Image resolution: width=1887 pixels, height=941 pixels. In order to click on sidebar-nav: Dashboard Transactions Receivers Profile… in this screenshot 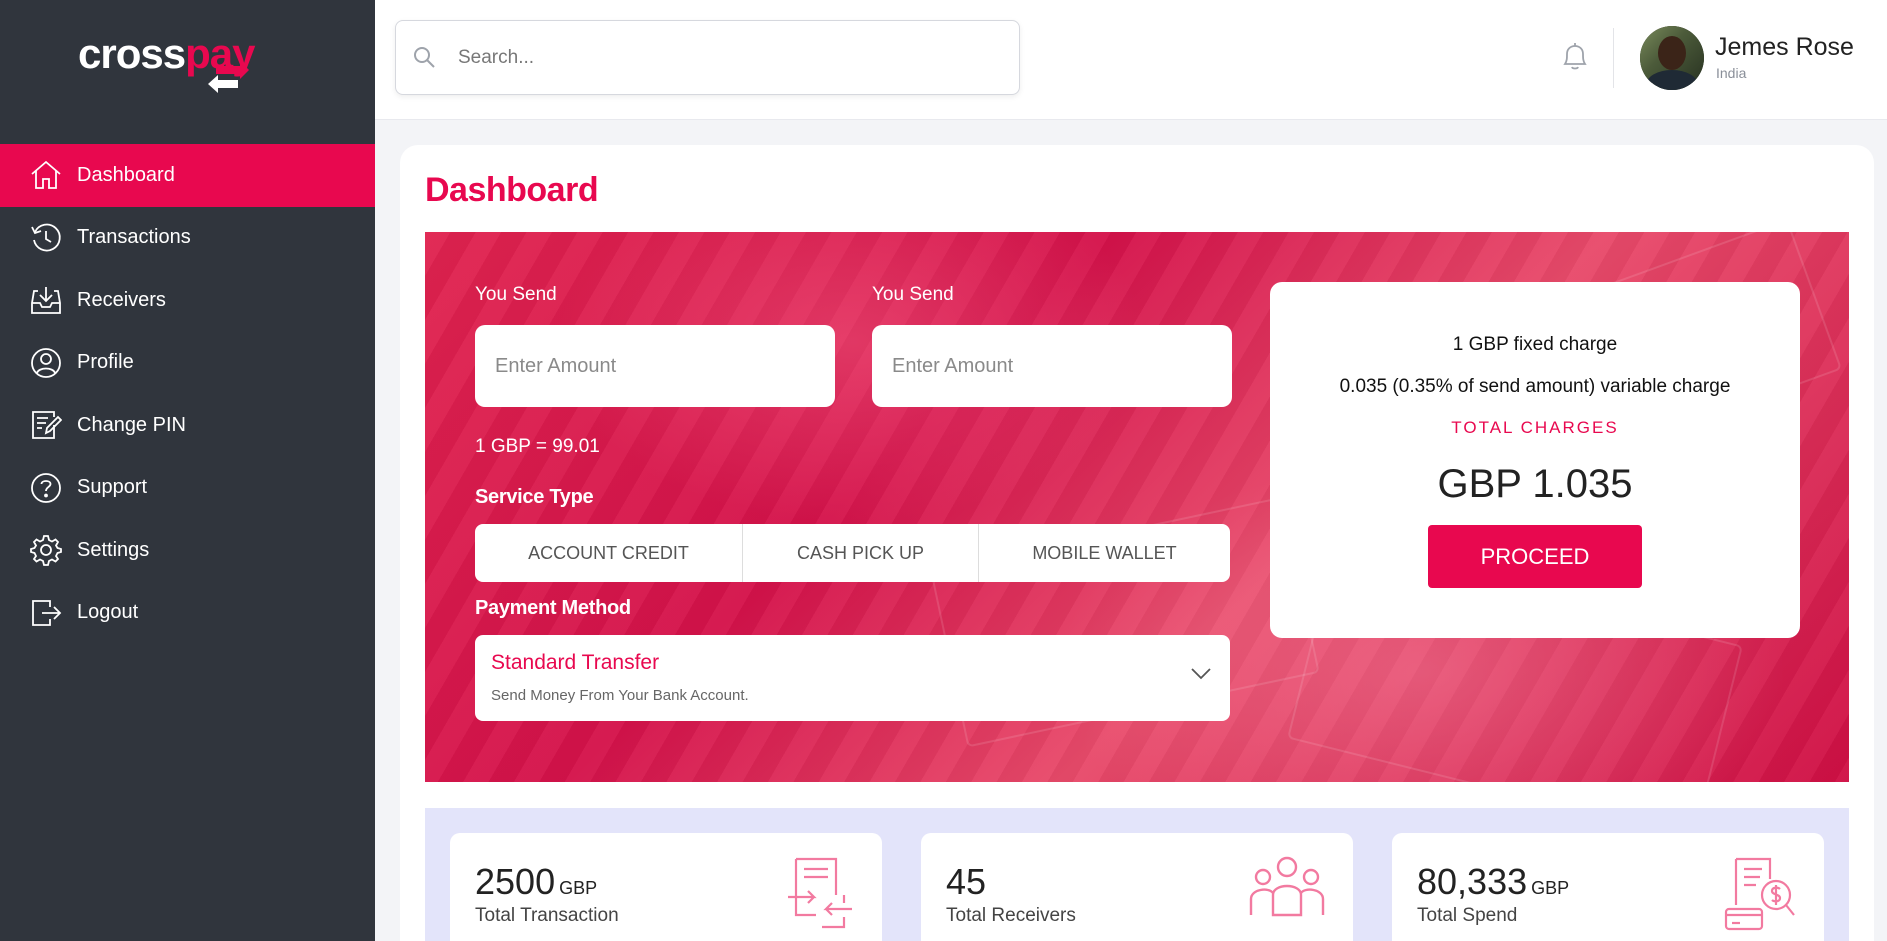, I will do `click(187, 394)`.